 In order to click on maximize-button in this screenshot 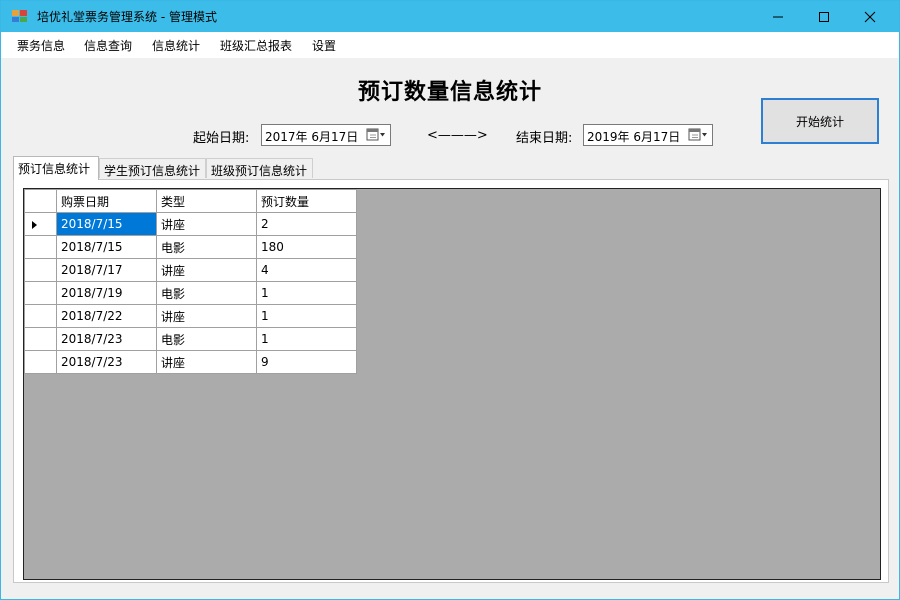, I will do `click(824, 16)`.